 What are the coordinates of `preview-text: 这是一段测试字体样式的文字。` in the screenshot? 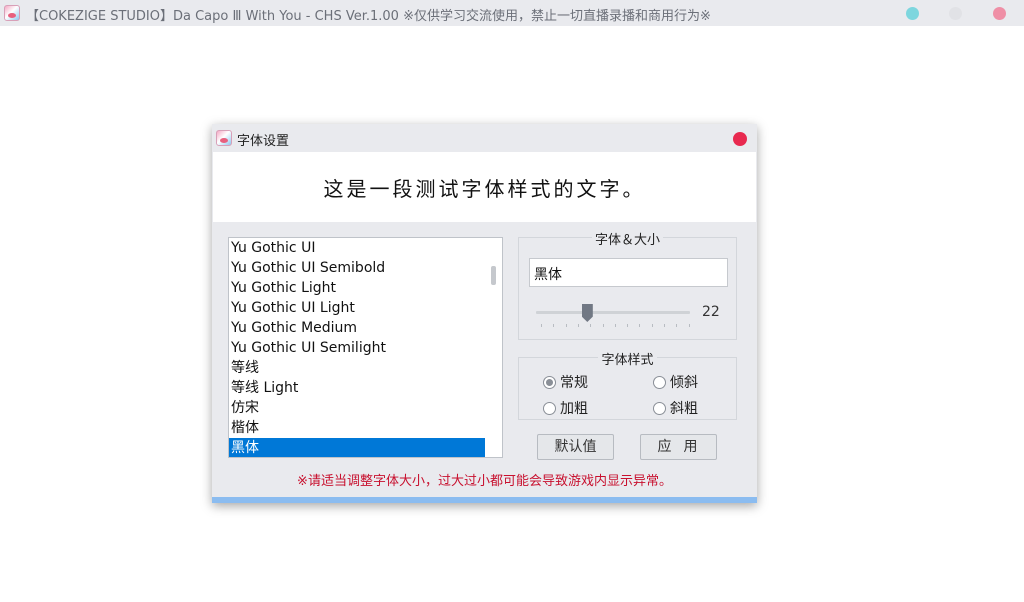 It's located at (484, 188).